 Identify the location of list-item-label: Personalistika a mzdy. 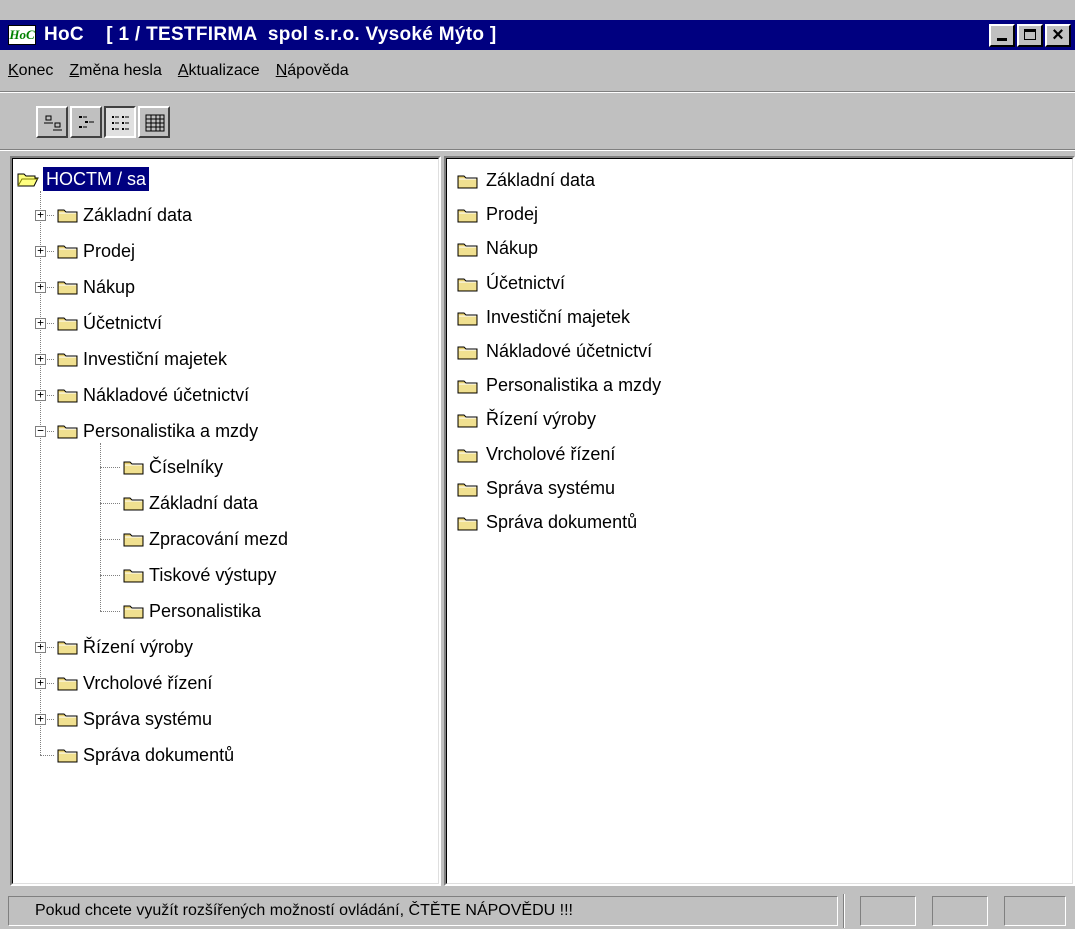
(573, 385).